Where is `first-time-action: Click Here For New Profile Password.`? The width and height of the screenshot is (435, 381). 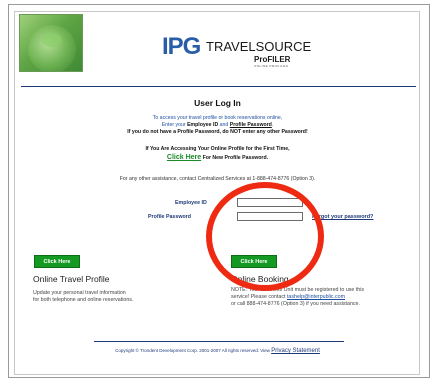
first-time-action: Click Here For New Profile Password. is located at coordinates (217, 157).